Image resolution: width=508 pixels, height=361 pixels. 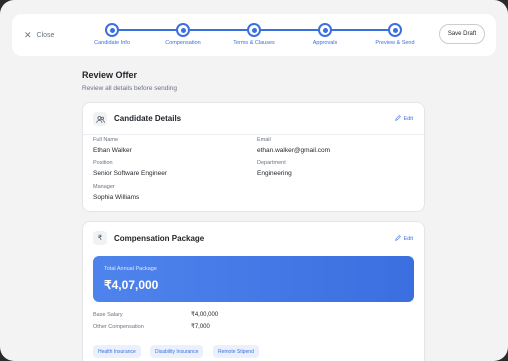 I want to click on edit-compensation-button: Edit, so click(x=403, y=239).